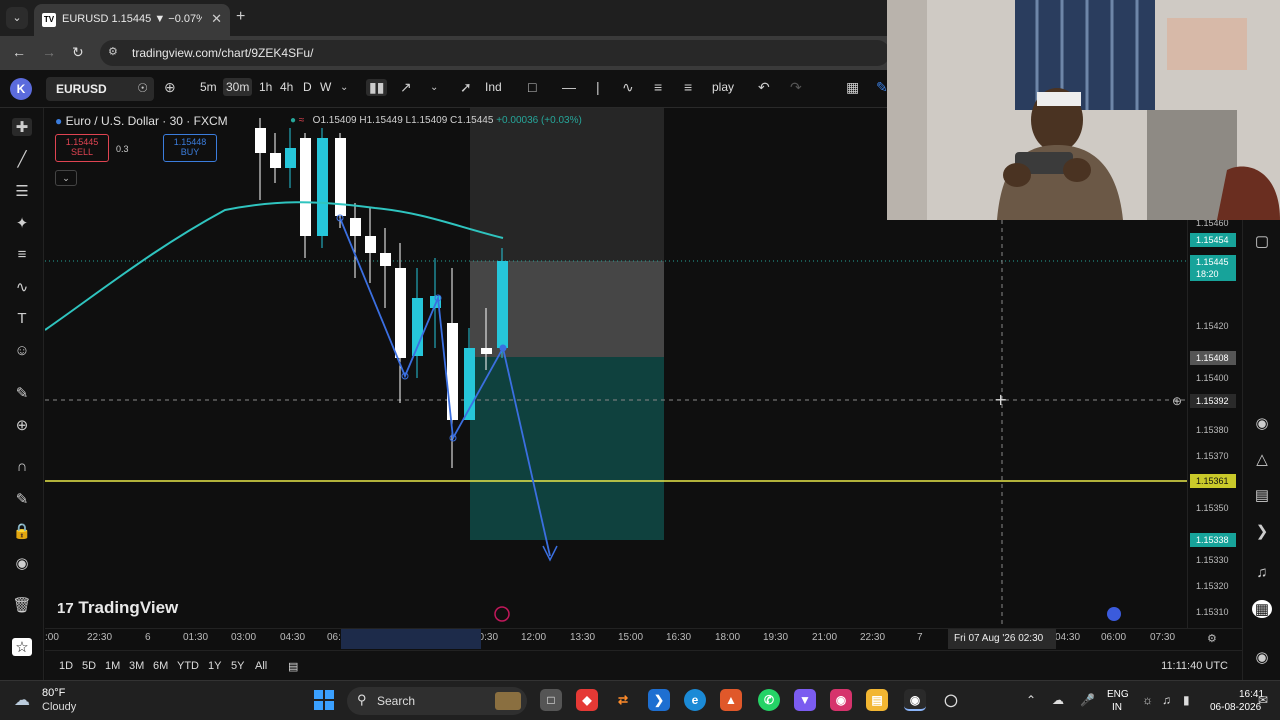  Describe the element at coordinates (1235, 707) in the screenshot. I see `system-date: 06-08-2026` at that location.